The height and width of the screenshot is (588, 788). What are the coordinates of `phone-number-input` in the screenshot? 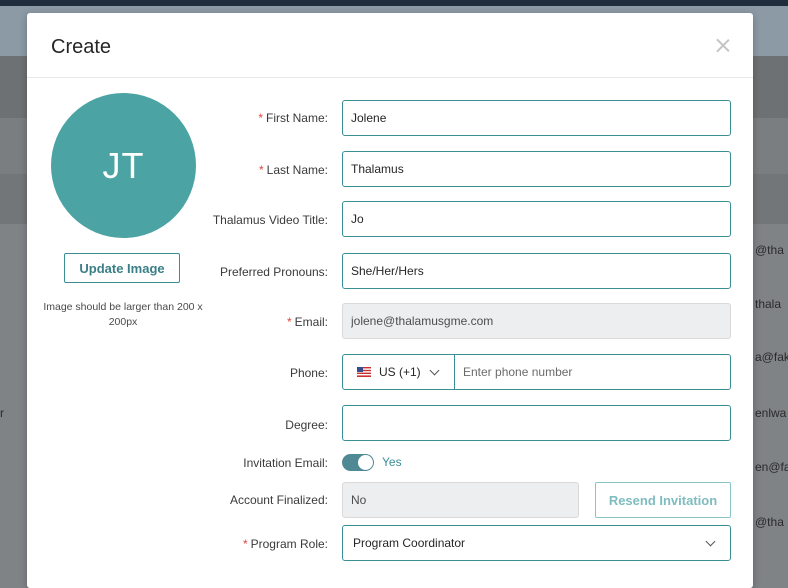 It's located at (592, 372).